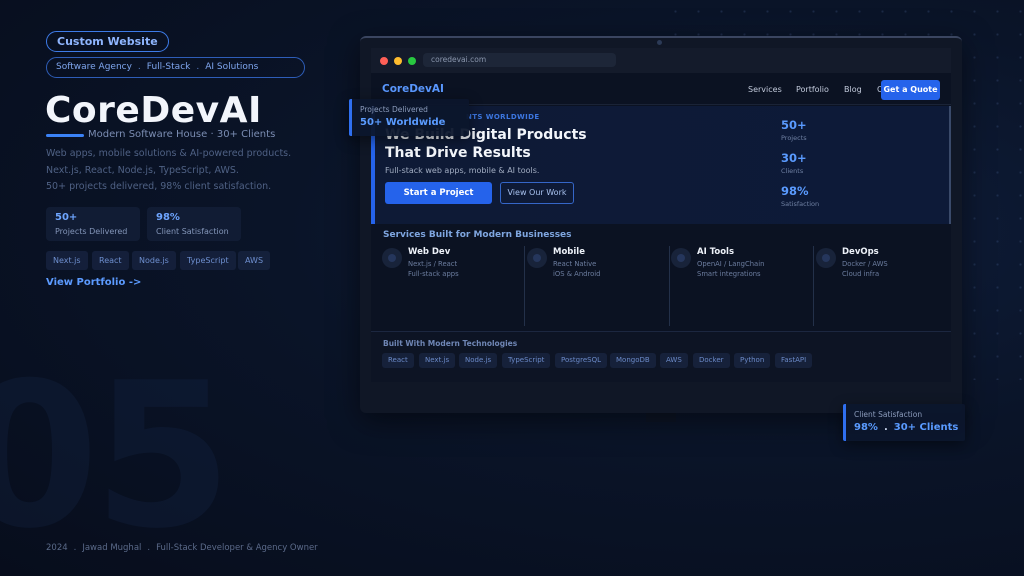  I want to click on nav-blog: Blog, so click(853, 89).